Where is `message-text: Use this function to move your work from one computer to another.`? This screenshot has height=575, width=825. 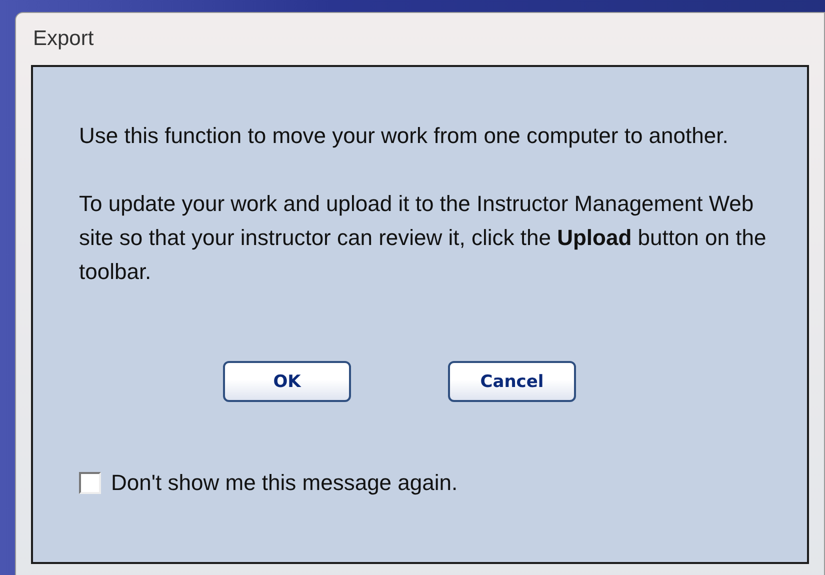
message-text: Use this function to move your work from one computer to another. is located at coordinates (404, 136).